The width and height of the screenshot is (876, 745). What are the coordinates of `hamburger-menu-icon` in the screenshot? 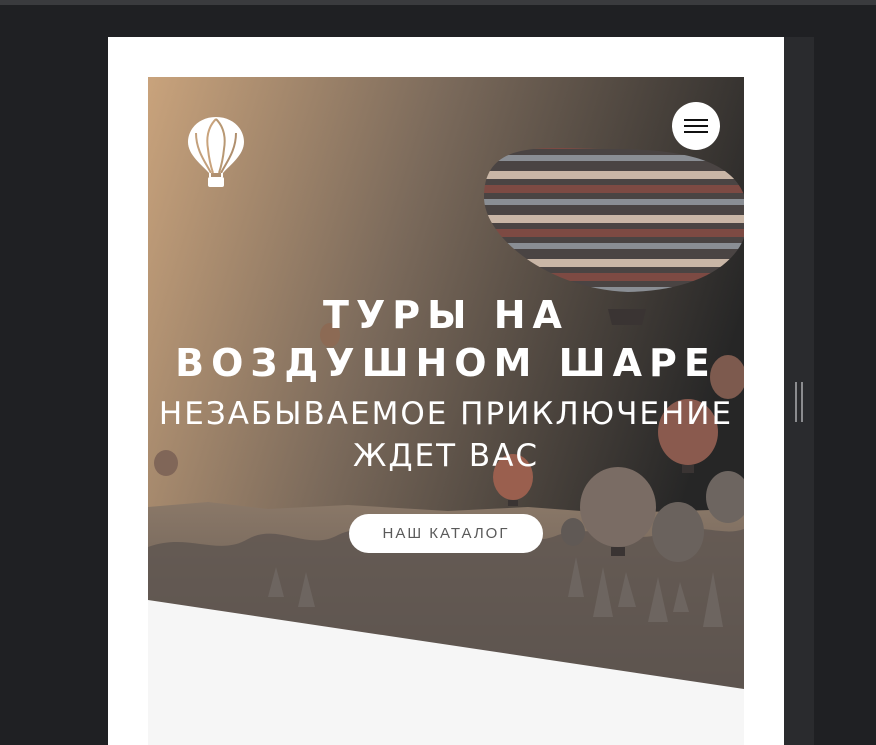 It's located at (696, 120).